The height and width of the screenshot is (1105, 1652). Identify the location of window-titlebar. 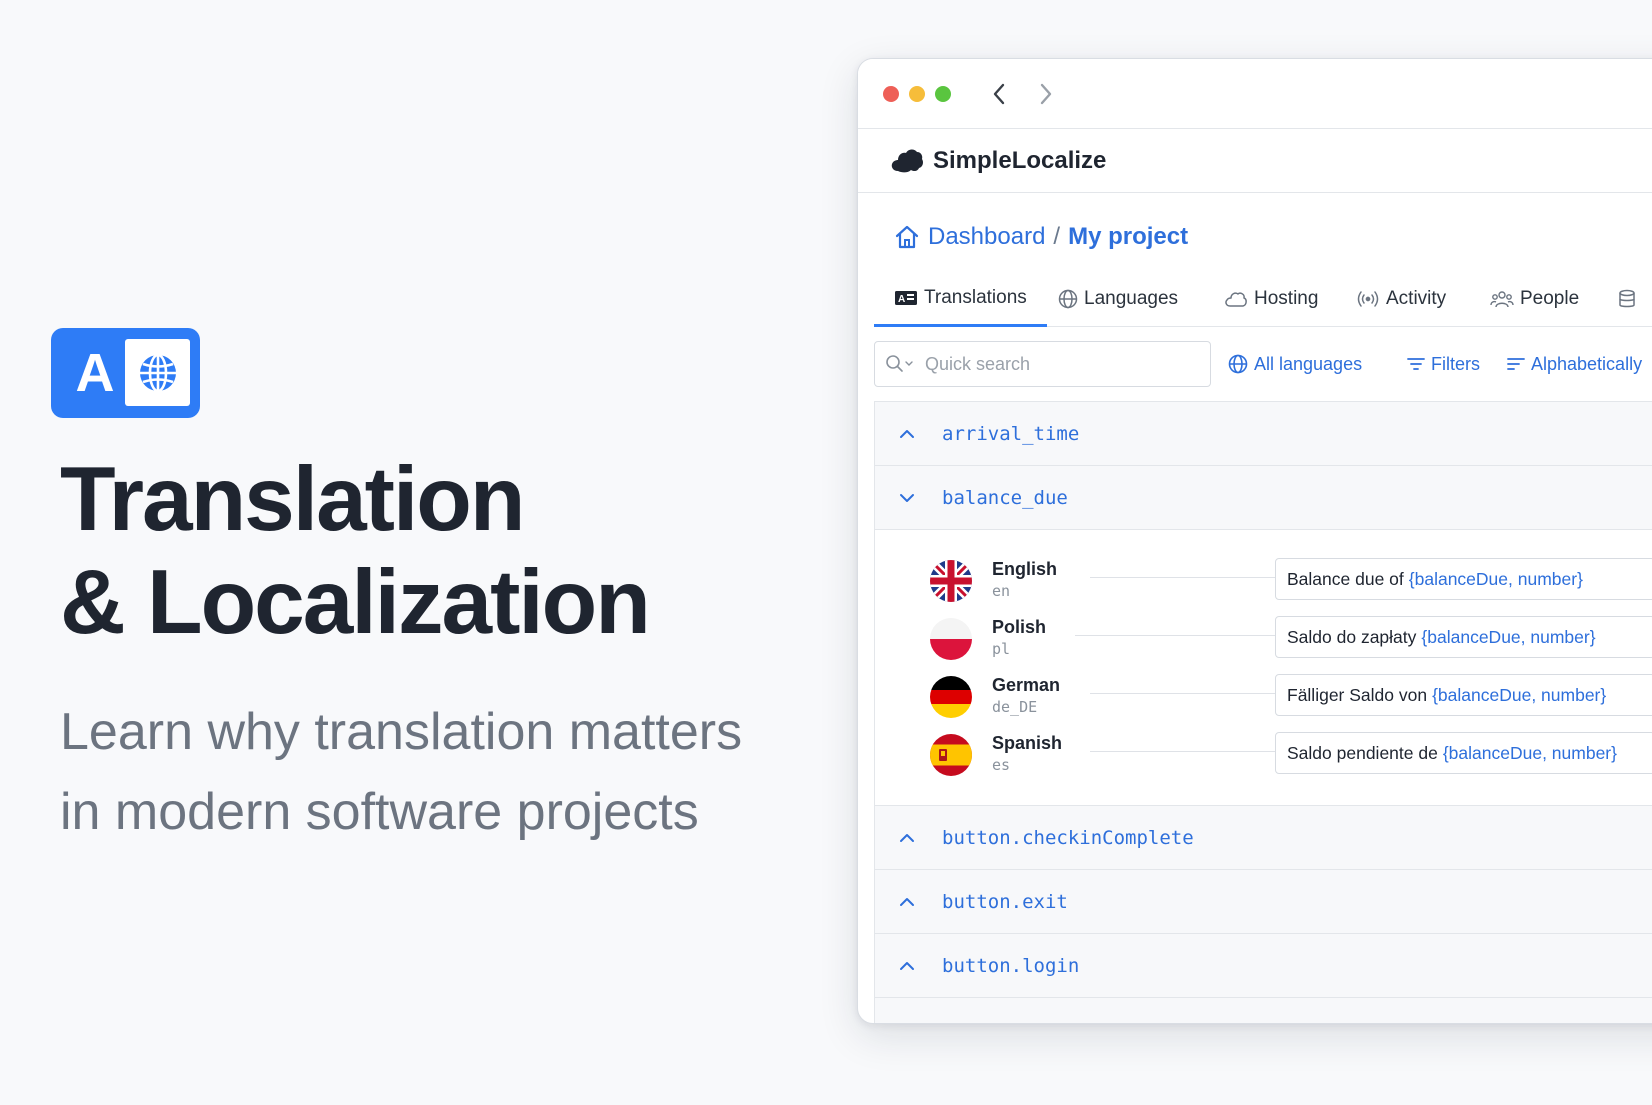
(1255, 94).